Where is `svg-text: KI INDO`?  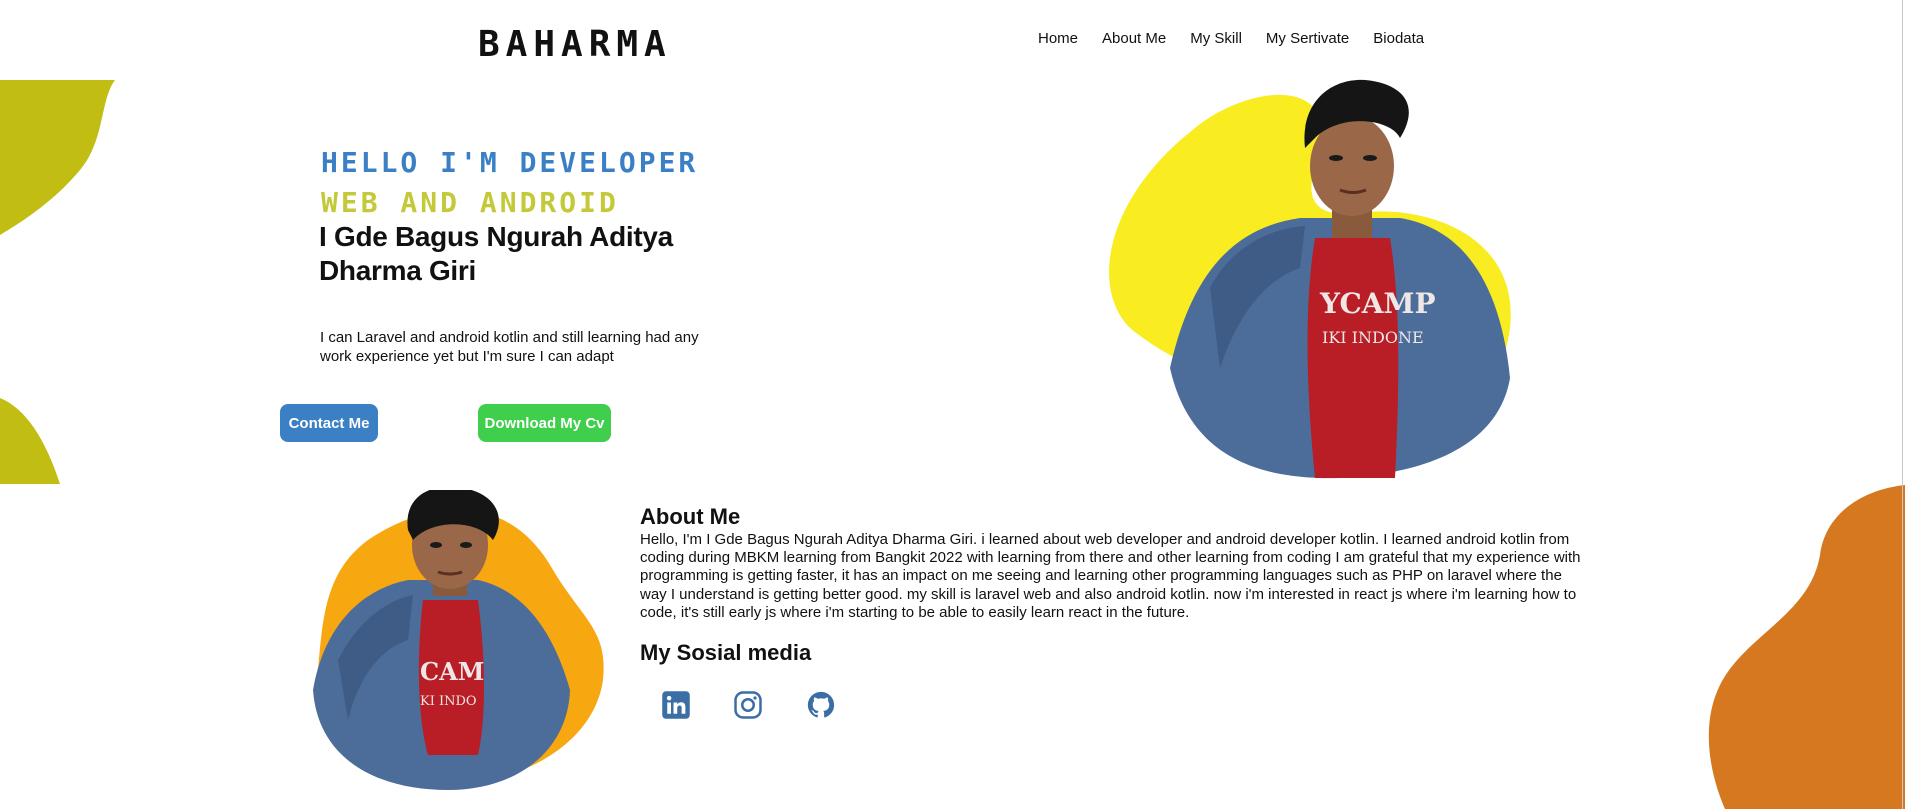 svg-text: KI INDO is located at coordinates (448, 701).